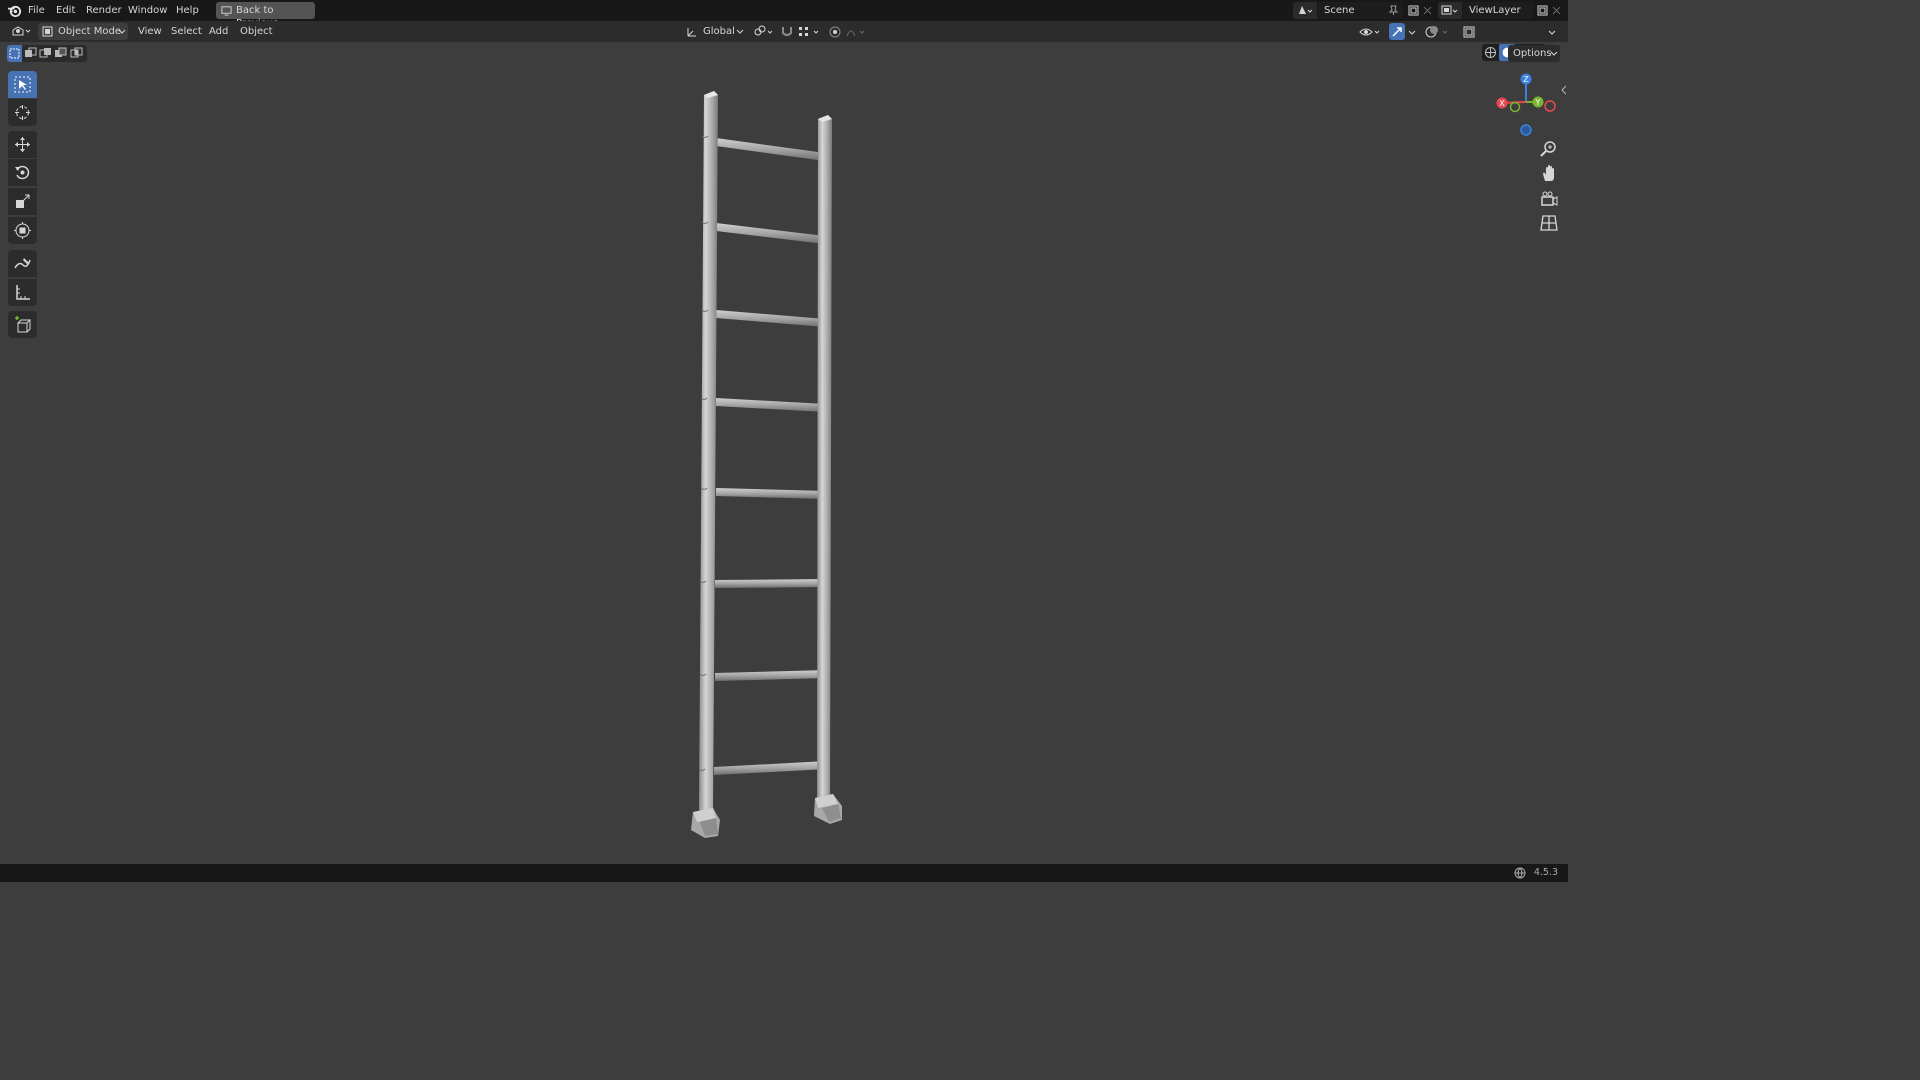 The width and height of the screenshot is (1920, 1080). I want to click on menu-edit: Edit, so click(65, 10).